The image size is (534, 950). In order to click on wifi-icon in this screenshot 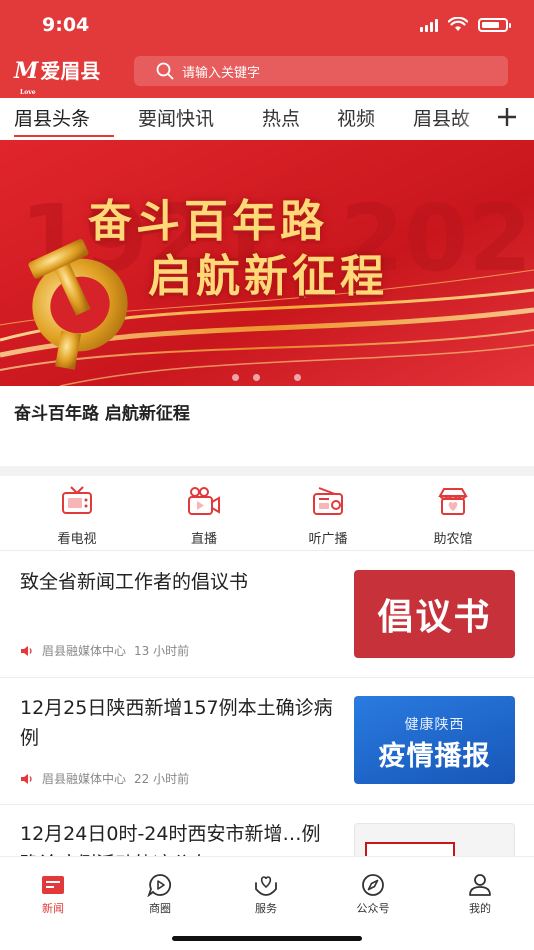, I will do `click(458, 24)`.